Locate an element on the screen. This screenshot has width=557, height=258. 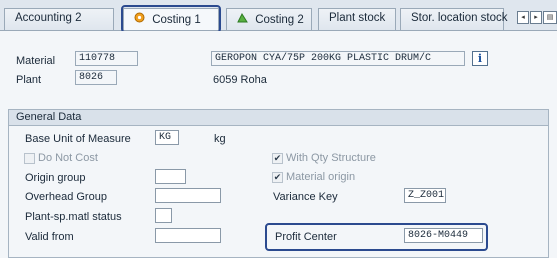
chevron-right-icon: ▸ is located at coordinates (536, 17).